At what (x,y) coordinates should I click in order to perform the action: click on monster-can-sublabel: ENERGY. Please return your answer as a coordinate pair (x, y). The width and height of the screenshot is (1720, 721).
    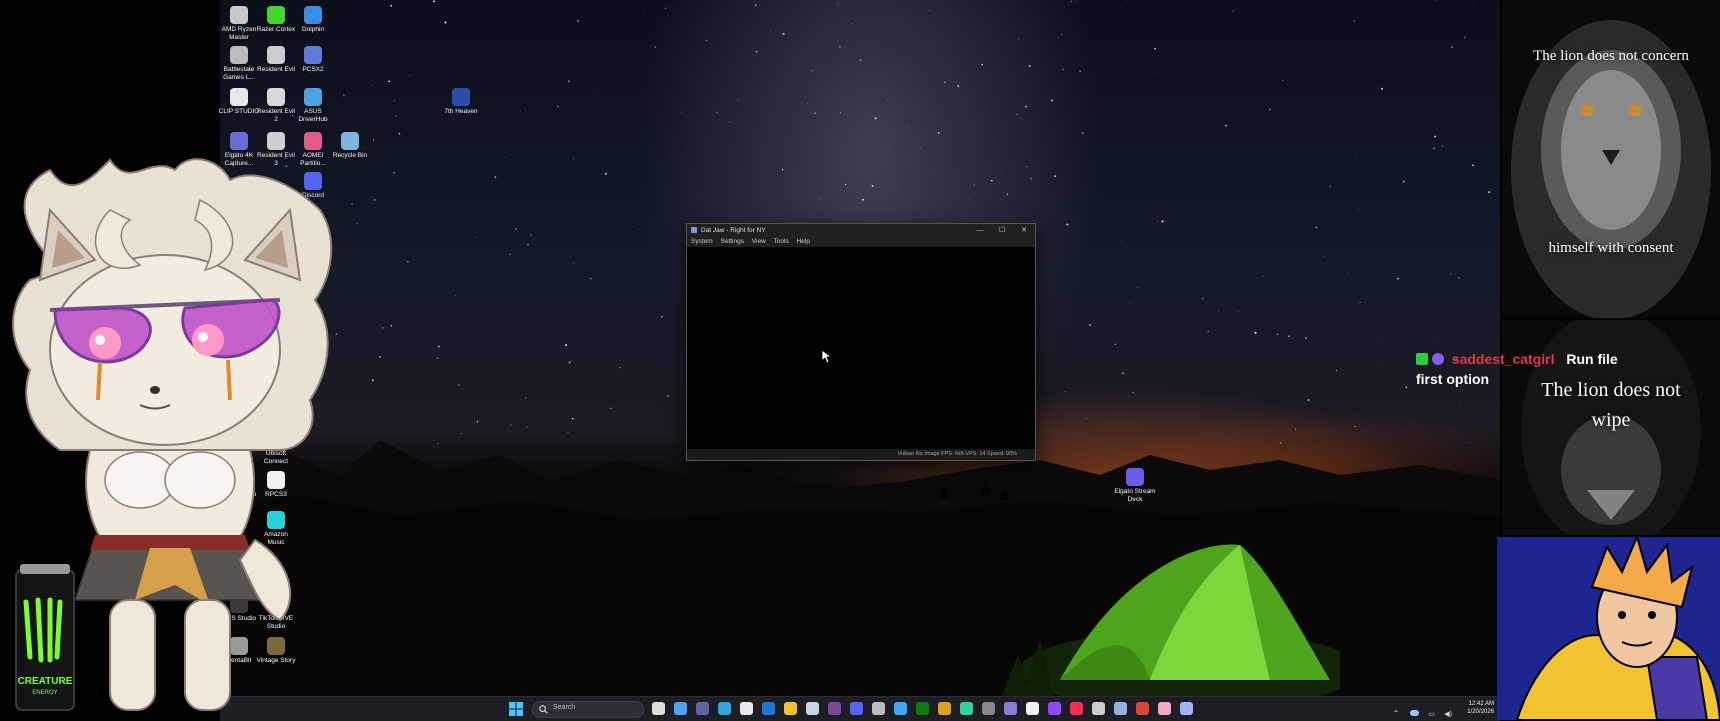
    Looking at the image, I should click on (44, 693).